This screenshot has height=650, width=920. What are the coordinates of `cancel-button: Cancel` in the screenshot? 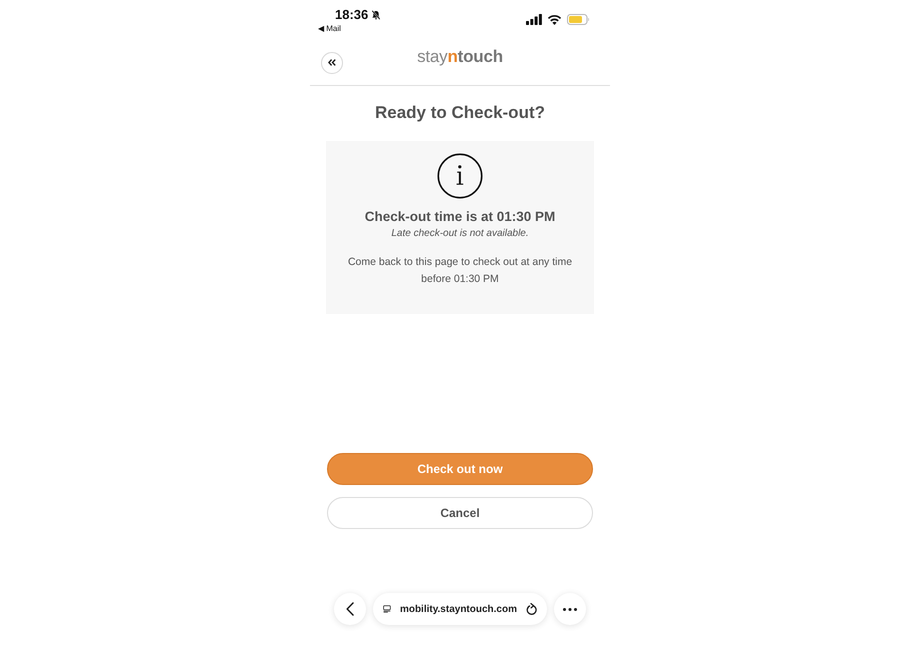 It's located at (460, 513).